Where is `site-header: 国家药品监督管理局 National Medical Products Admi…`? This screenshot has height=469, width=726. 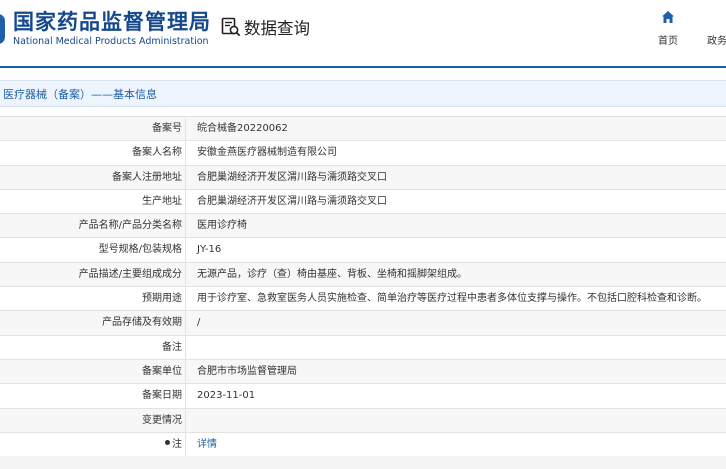 site-header: 国家药品监督管理局 National Medical Products Admi… is located at coordinates (363, 33).